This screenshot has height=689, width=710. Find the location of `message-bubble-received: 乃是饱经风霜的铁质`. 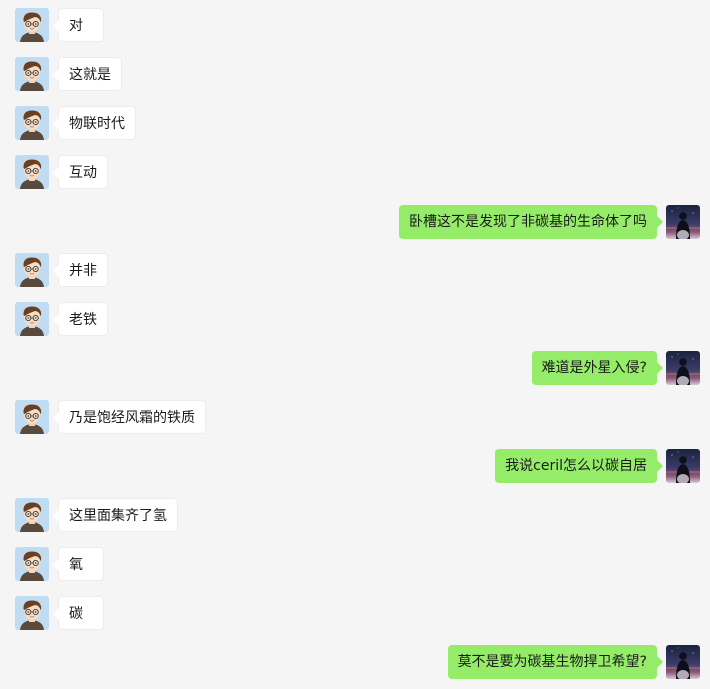

message-bubble-received: 乃是饱经风霜的铁质 is located at coordinates (129, 417).